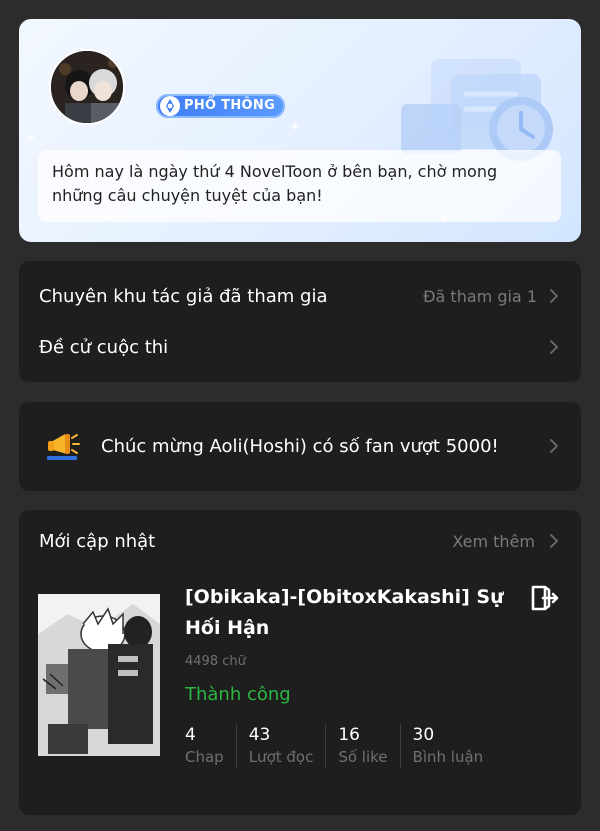 The height and width of the screenshot is (831, 600). What do you see at coordinates (281, 757) in the screenshot?
I see `stat-label: Lượt đọc` at bounding box center [281, 757].